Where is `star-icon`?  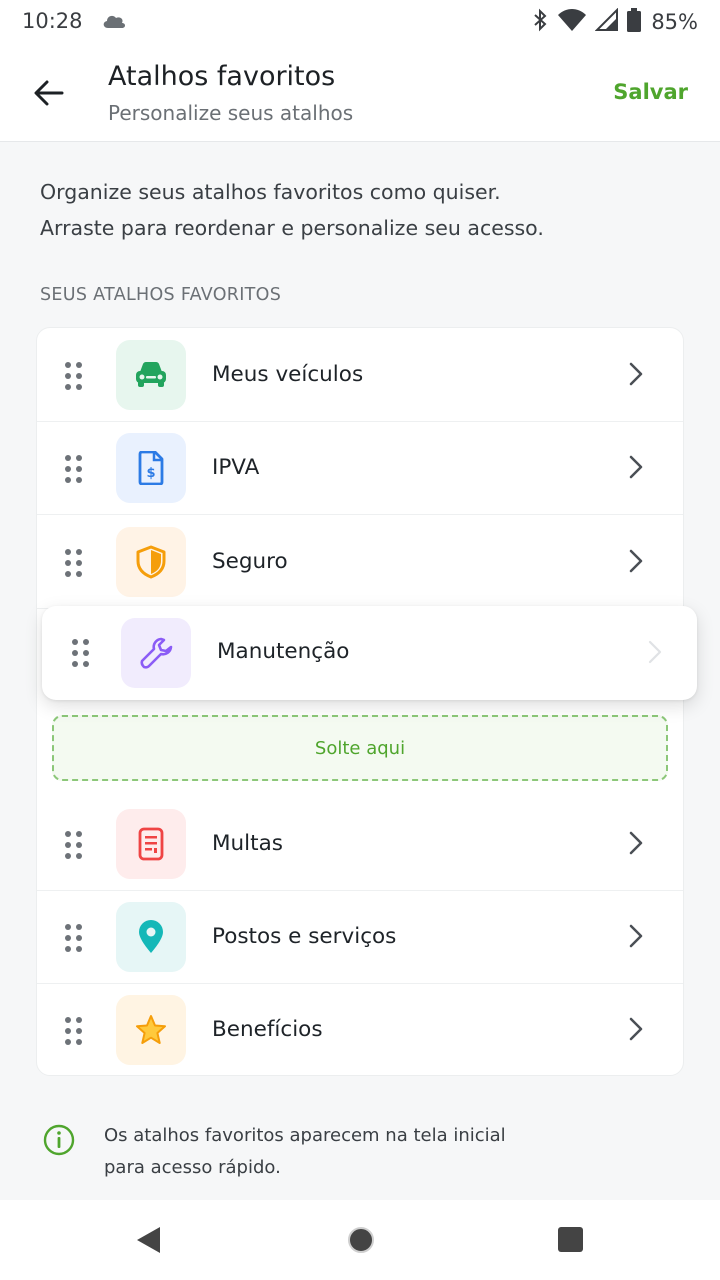
star-icon is located at coordinates (151, 1029).